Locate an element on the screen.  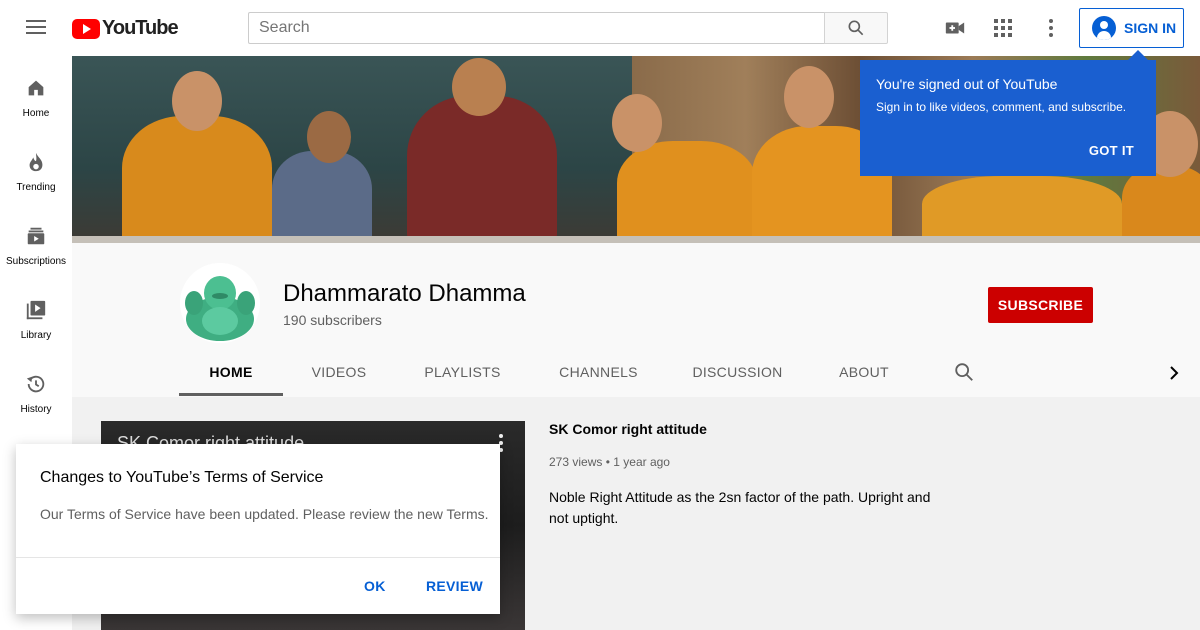
channel-search-icon is located at coordinates (965, 373).